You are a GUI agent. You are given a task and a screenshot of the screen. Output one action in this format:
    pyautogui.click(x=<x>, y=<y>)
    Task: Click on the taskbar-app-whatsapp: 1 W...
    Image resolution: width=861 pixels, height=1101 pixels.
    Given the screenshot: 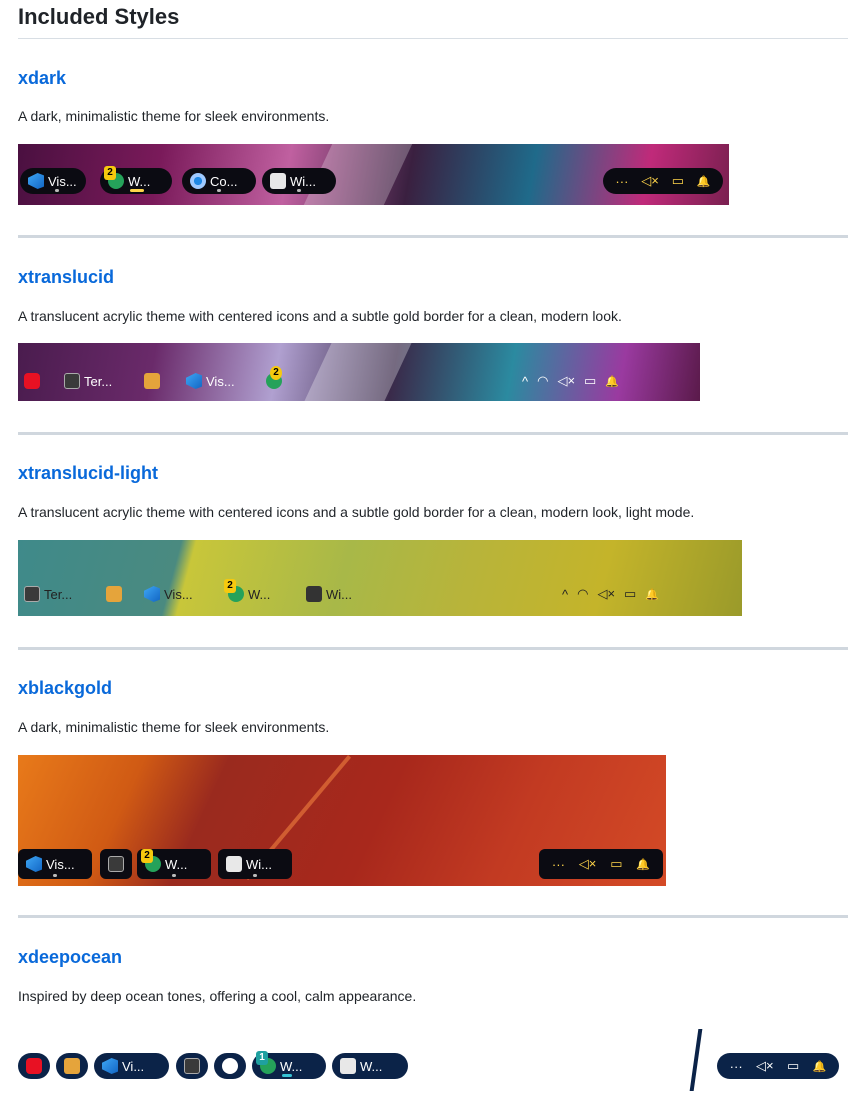 What is the action you would take?
    pyautogui.click(x=289, y=1065)
    